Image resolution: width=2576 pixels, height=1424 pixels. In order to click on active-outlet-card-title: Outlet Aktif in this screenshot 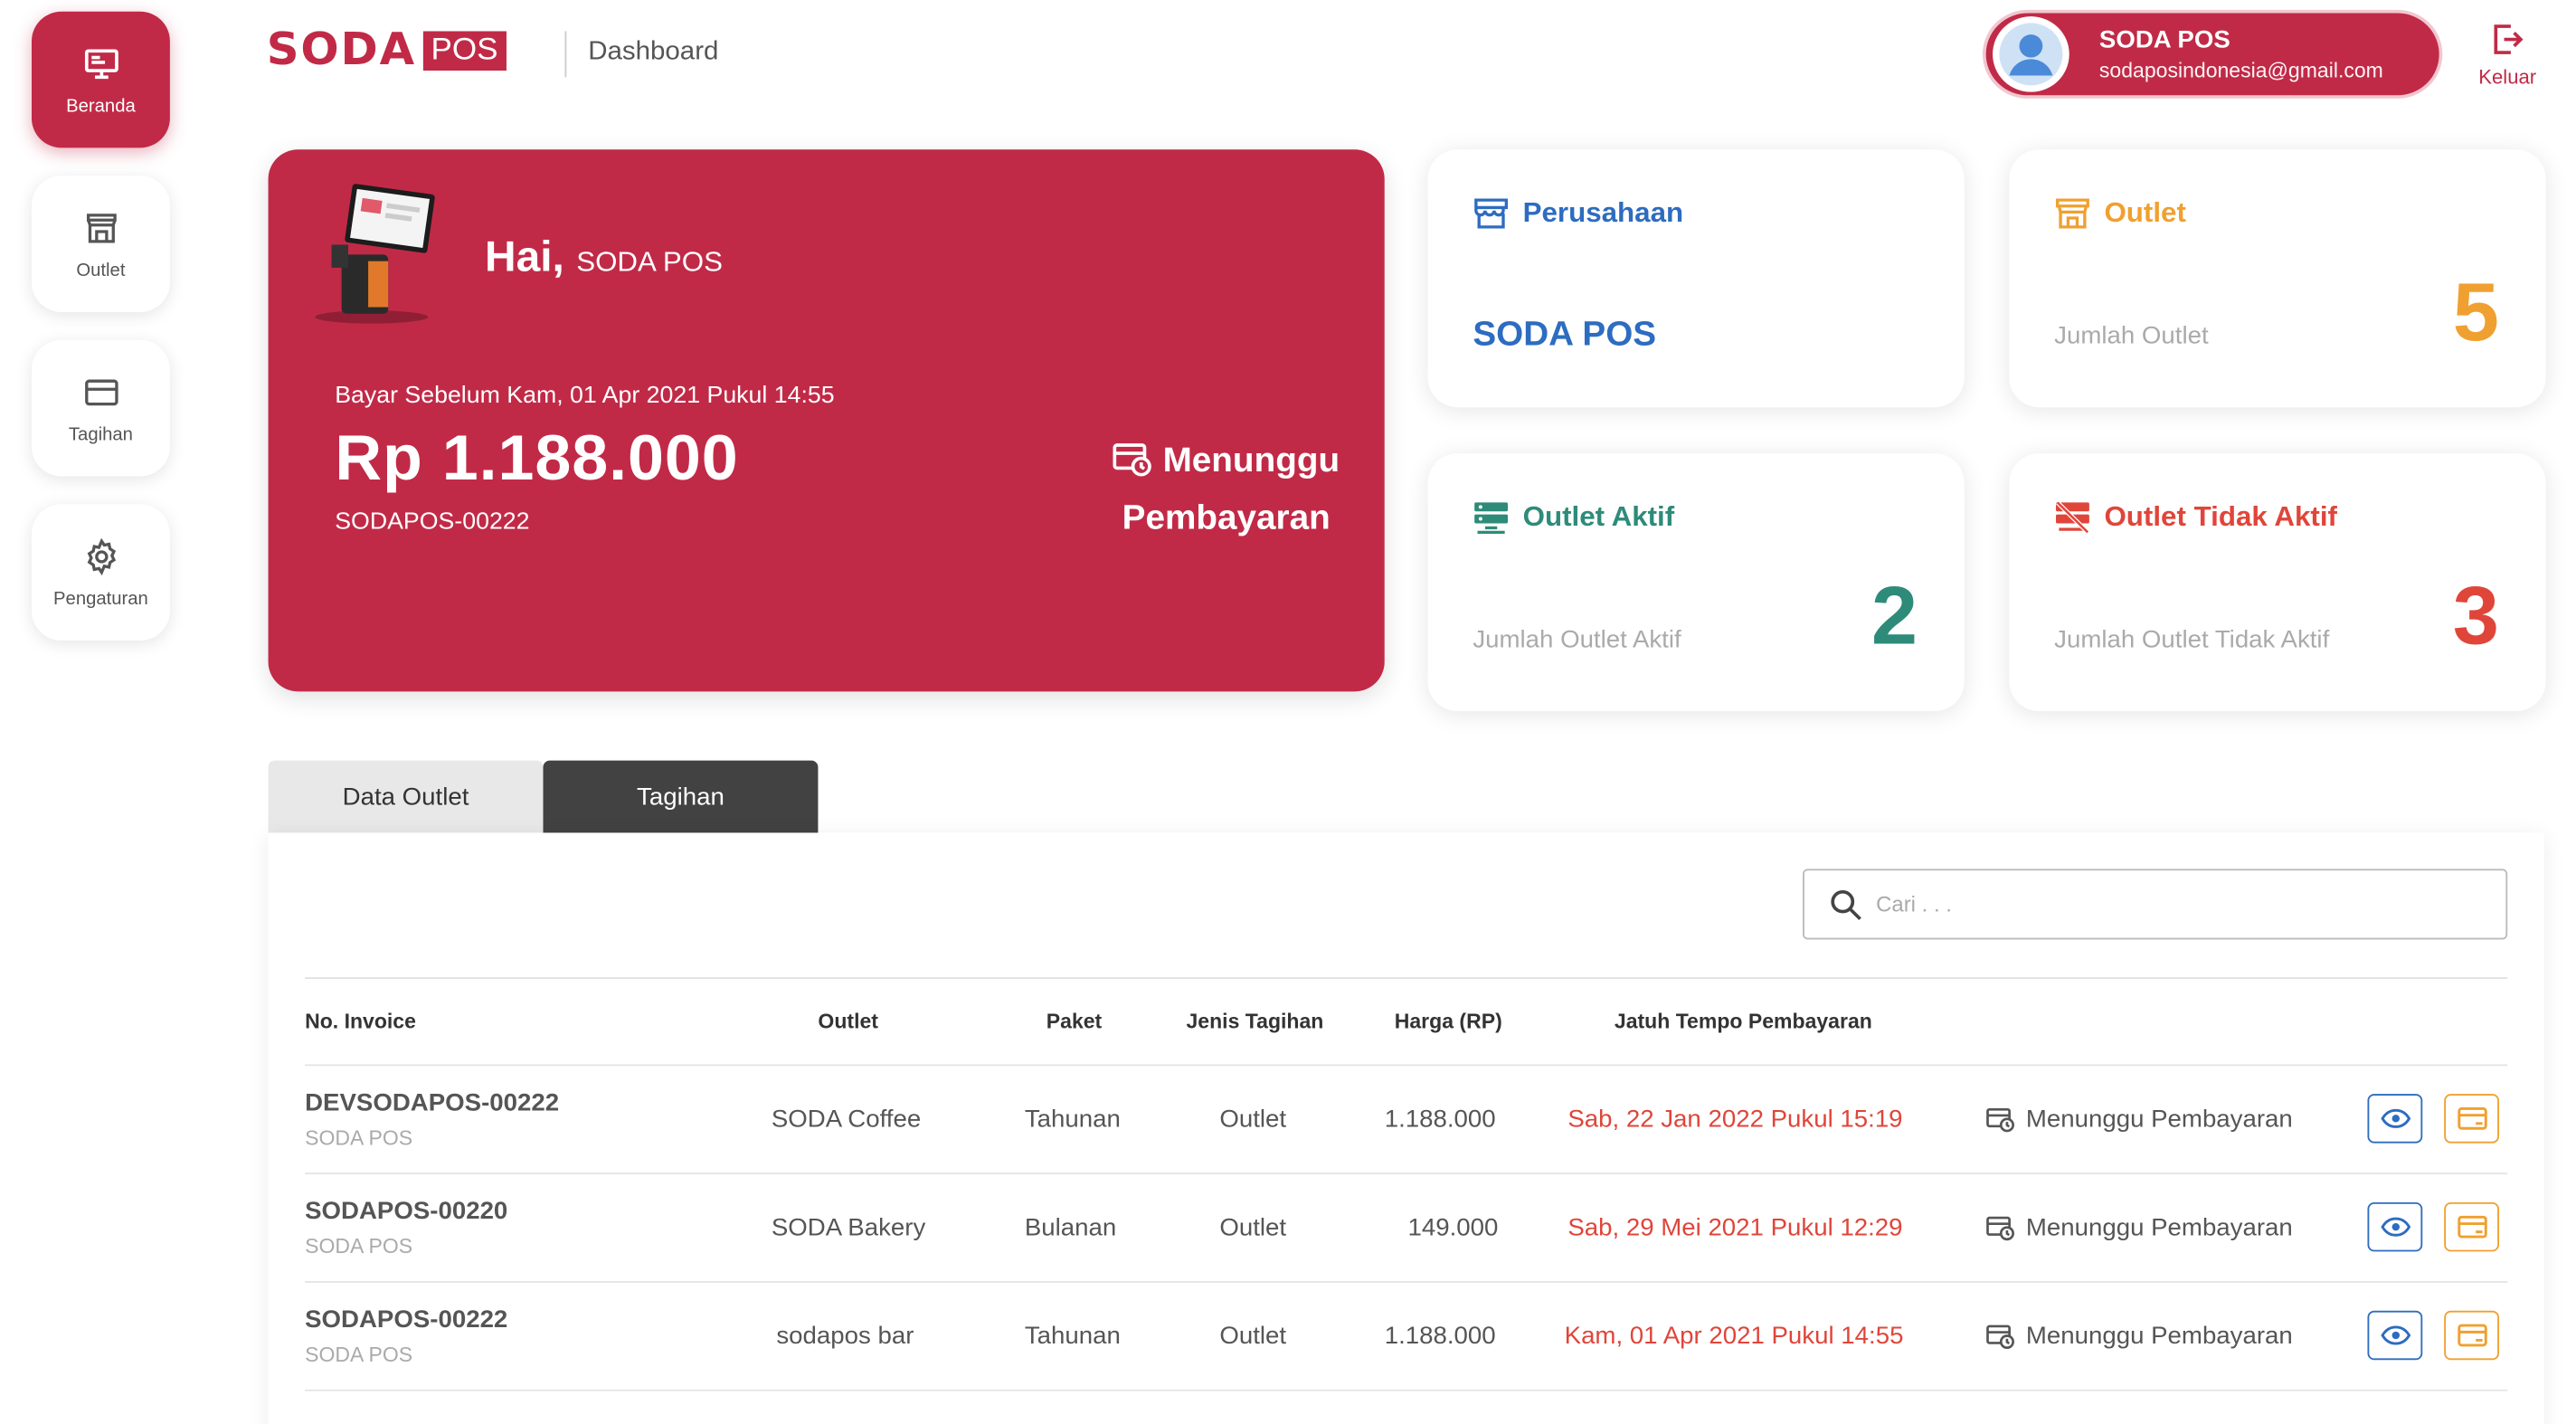, I will do `click(1599, 516)`.